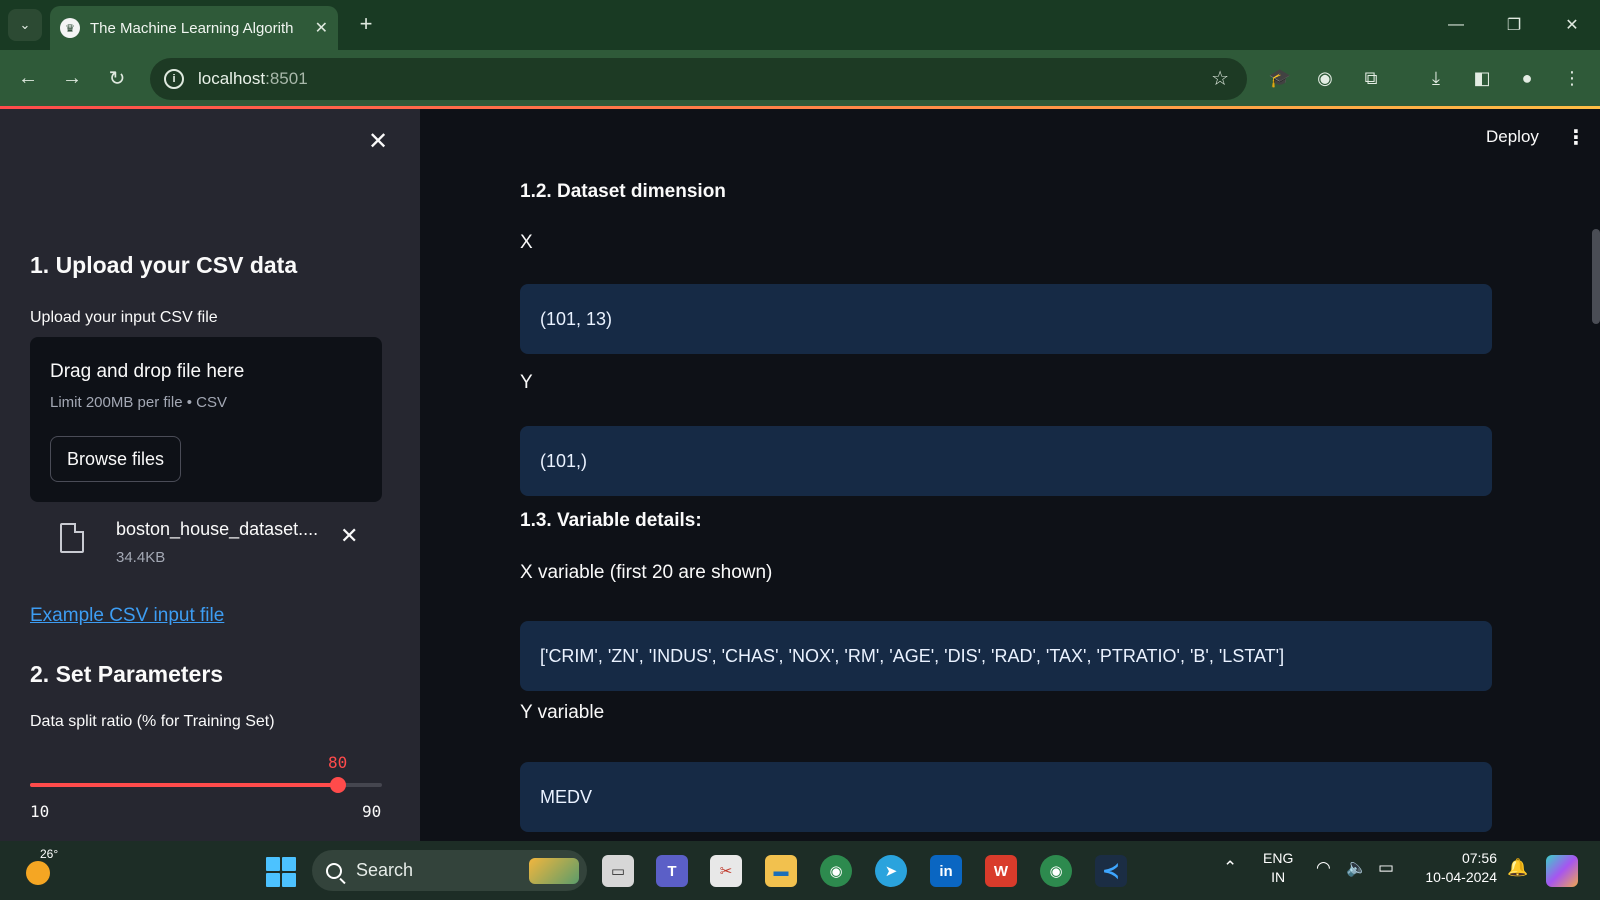  I want to click on battery-icon: ▭, so click(1386, 868).